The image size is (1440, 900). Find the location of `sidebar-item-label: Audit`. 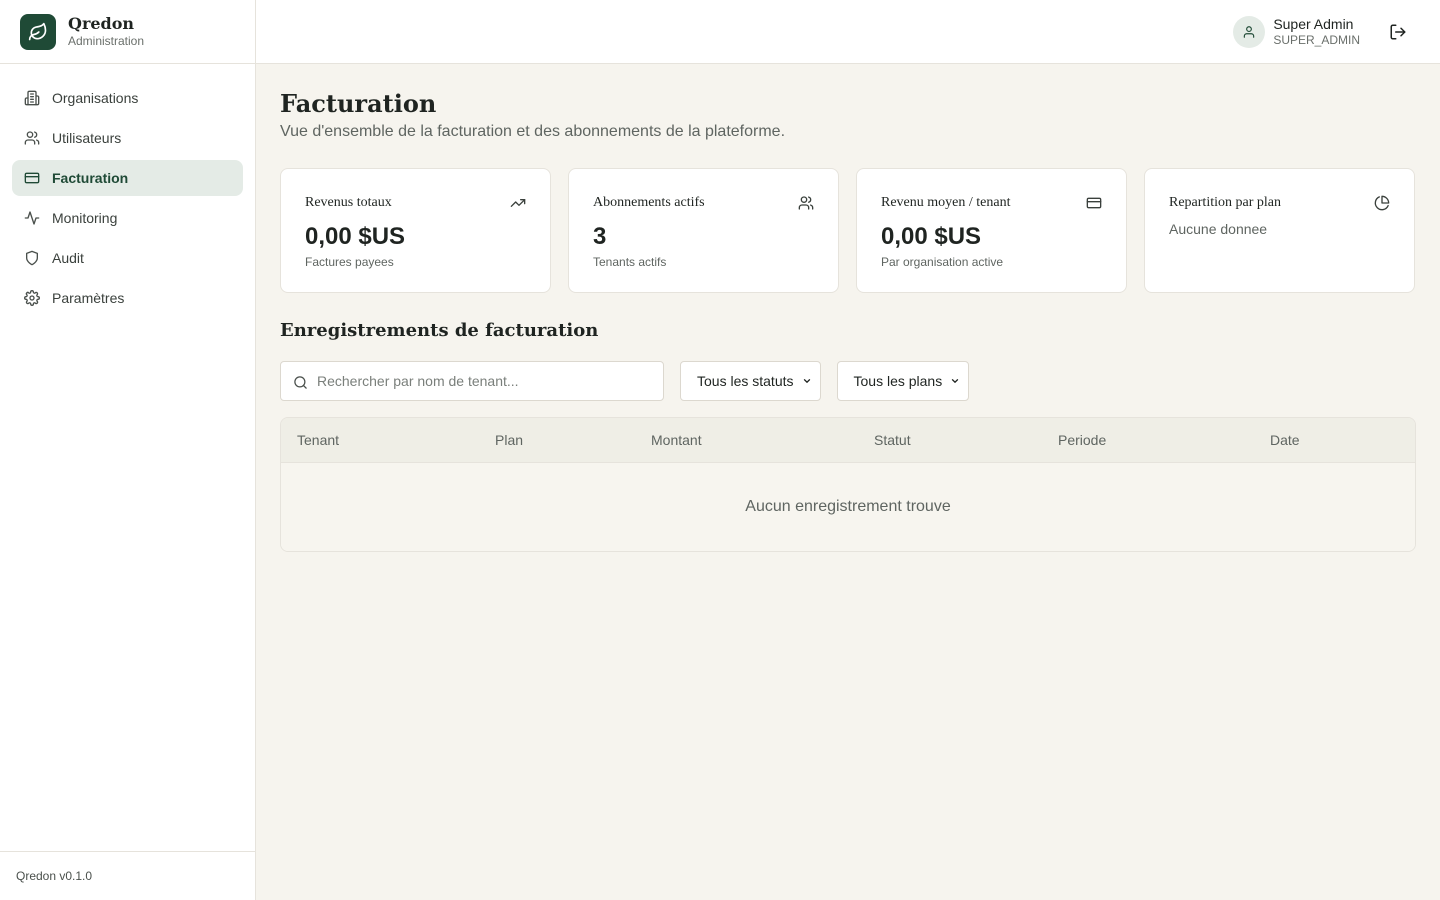

sidebar-item-label: Audit is located at coordinates (68, 258).